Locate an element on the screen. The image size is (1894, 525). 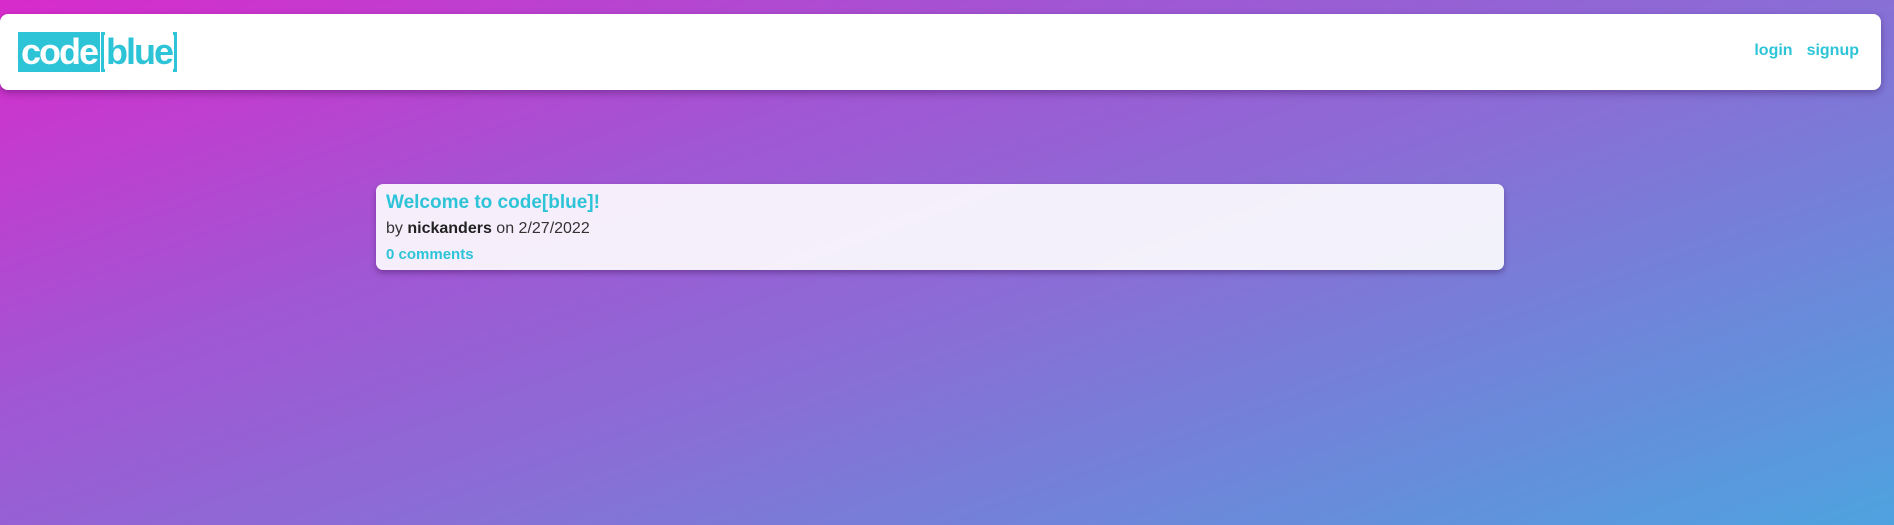
post-comments-link: 0 comments is located at coordinates (940, 254).